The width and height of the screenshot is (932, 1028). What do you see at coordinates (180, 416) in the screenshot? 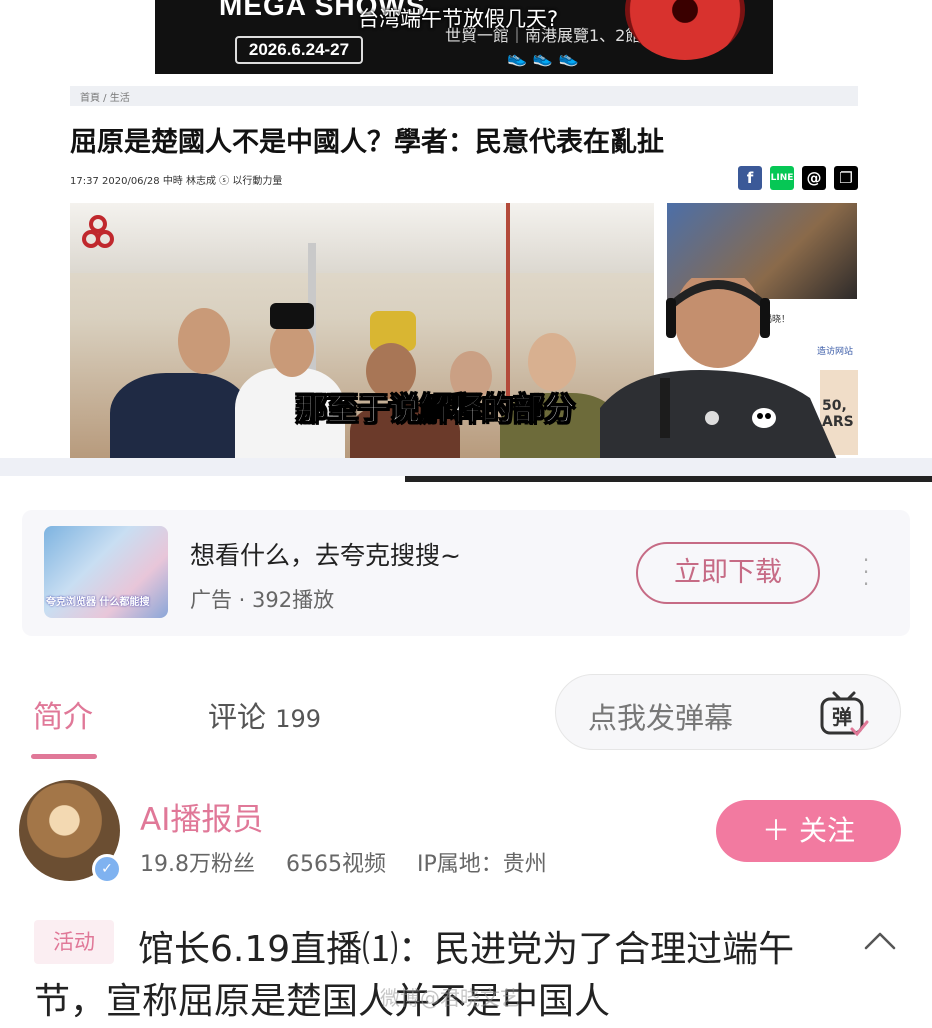
I see `person-left` at bounding box center [180, 416].